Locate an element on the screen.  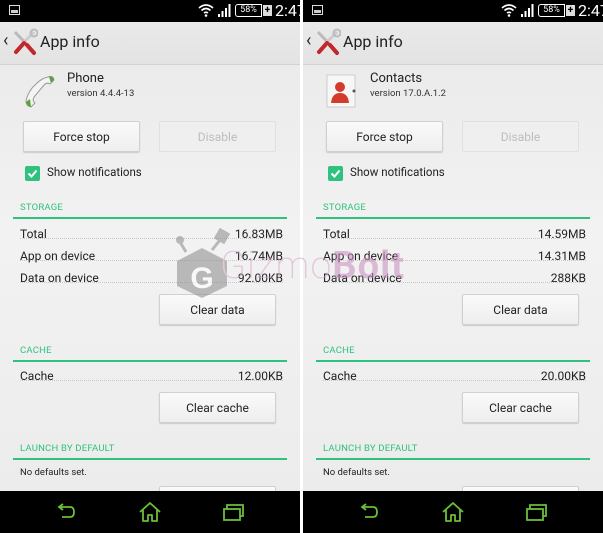
app-name: Contacts is located at coordinates (396, 78).